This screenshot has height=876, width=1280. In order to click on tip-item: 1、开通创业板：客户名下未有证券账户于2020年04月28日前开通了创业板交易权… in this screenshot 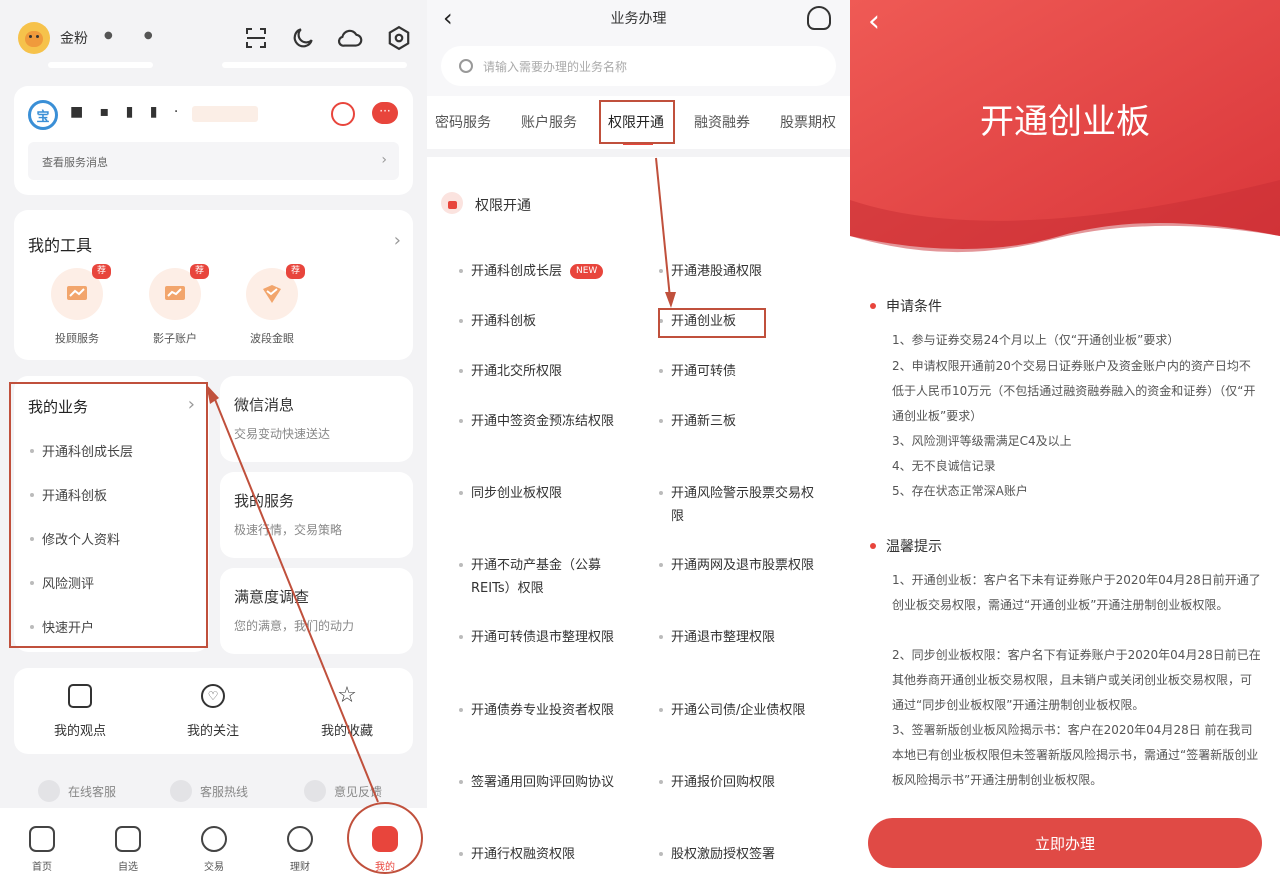, I will do `click(1076, 592)`.